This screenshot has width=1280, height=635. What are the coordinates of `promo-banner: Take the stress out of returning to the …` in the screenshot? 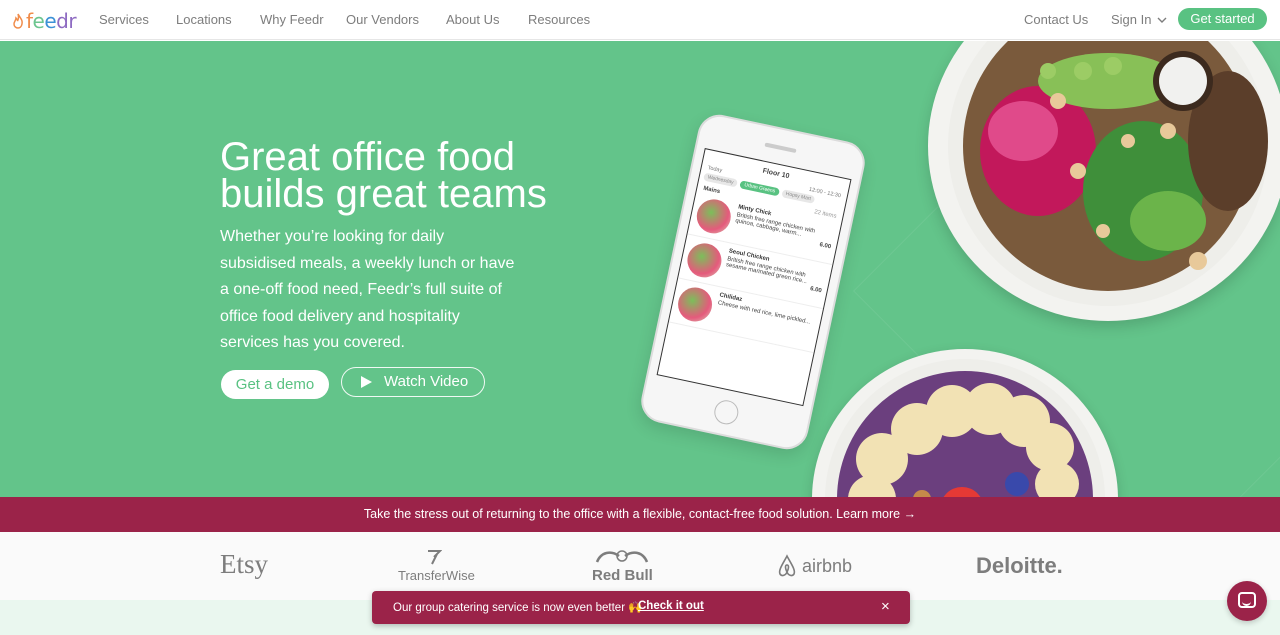 It's located at (640, 514).